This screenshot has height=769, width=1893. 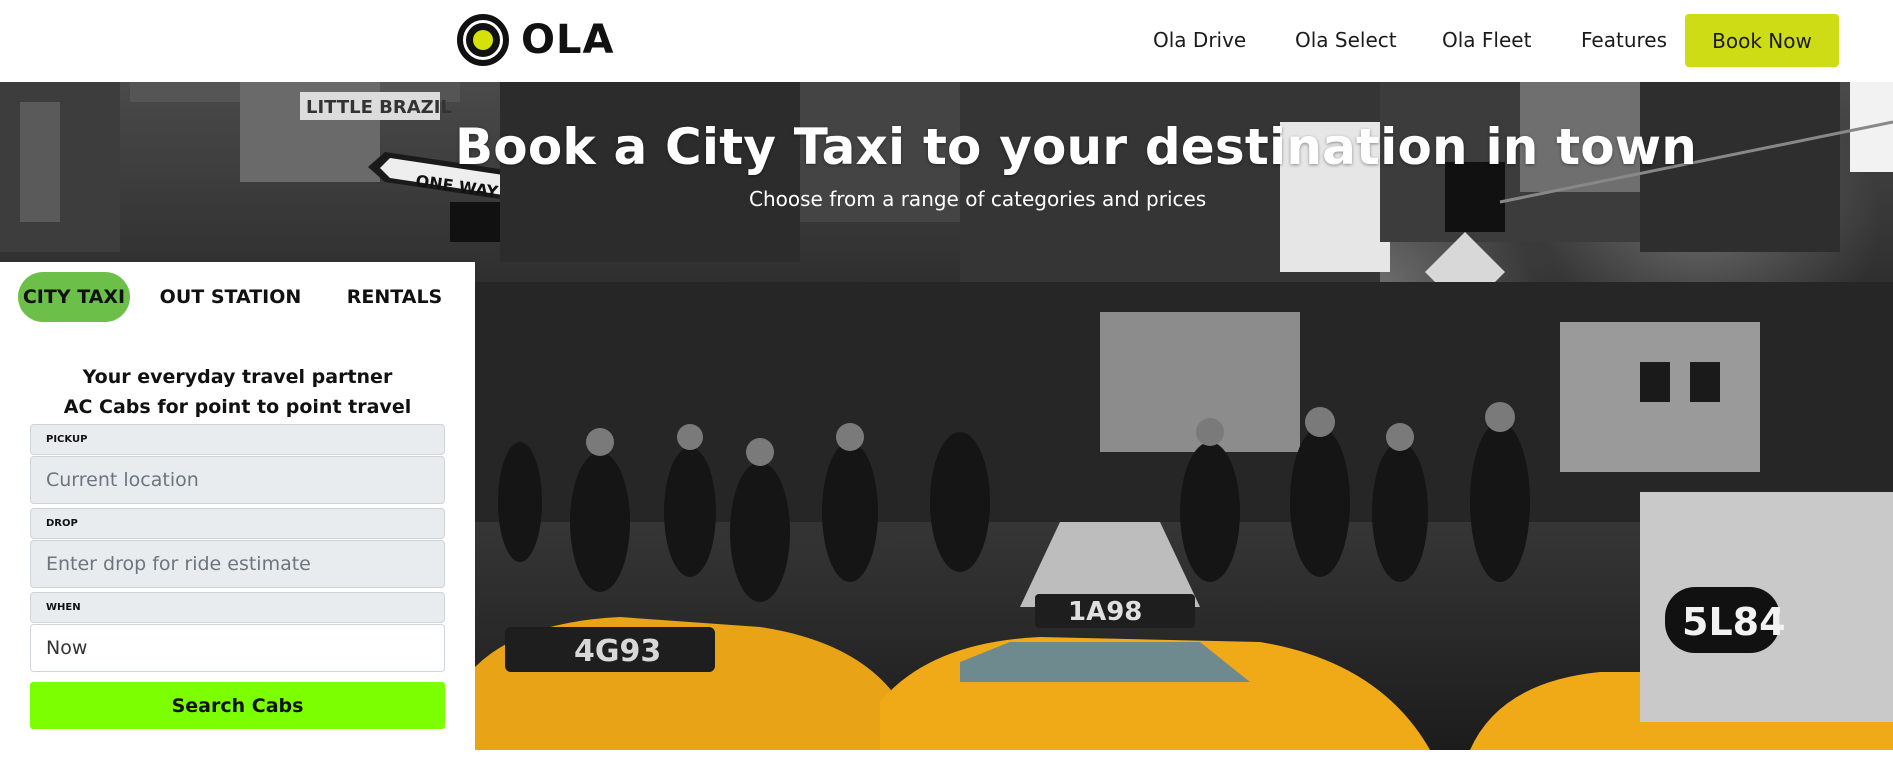 I want to click on taxi-sign-5l84: 5L84, so click(x=1734, y=622).